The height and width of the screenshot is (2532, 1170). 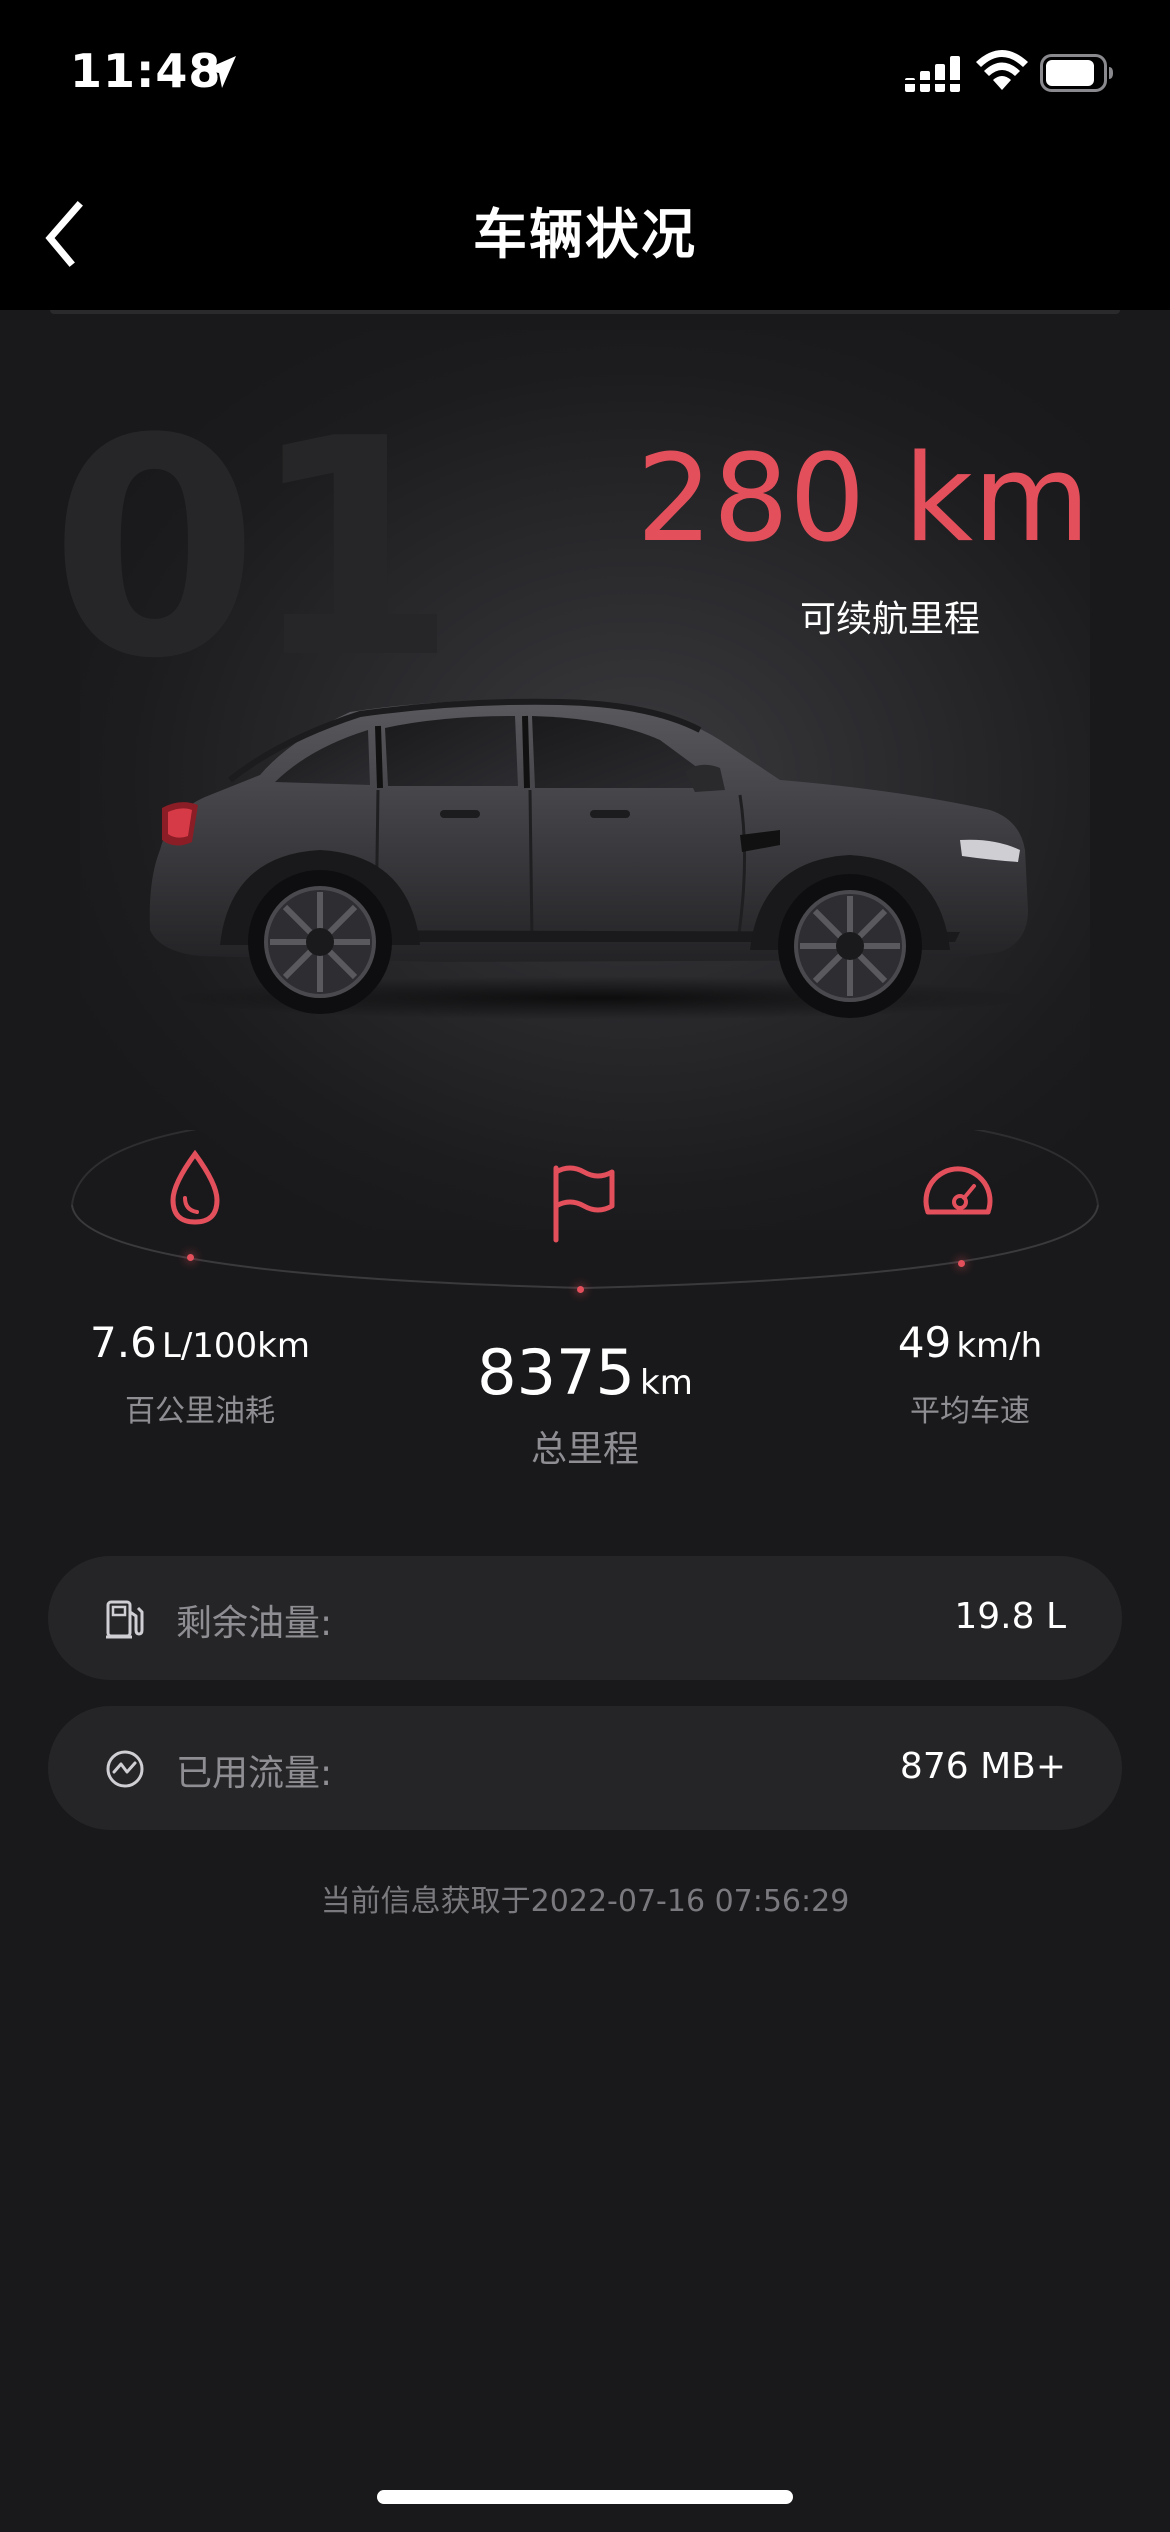 What do you see at coordinates (146, 71) in the screenshot?
I see `status-time: 11:48` at bounding box center [146, 71].